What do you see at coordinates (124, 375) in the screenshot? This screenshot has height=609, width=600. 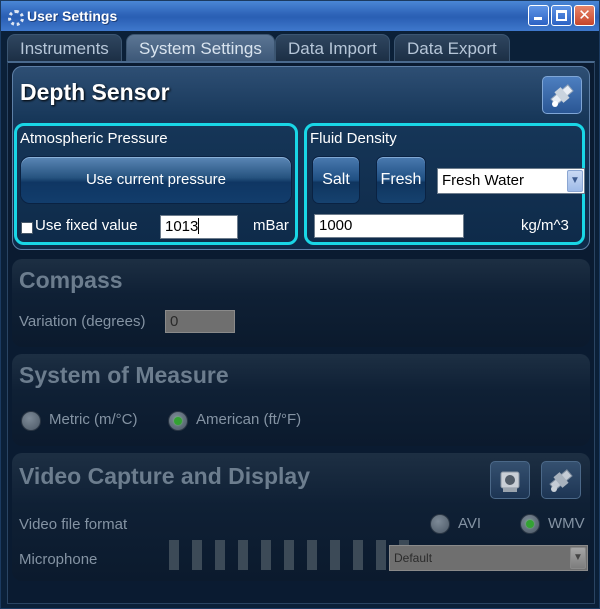 I see `system-of-measure-title: System of Measure` at bounding box center [124, 375].